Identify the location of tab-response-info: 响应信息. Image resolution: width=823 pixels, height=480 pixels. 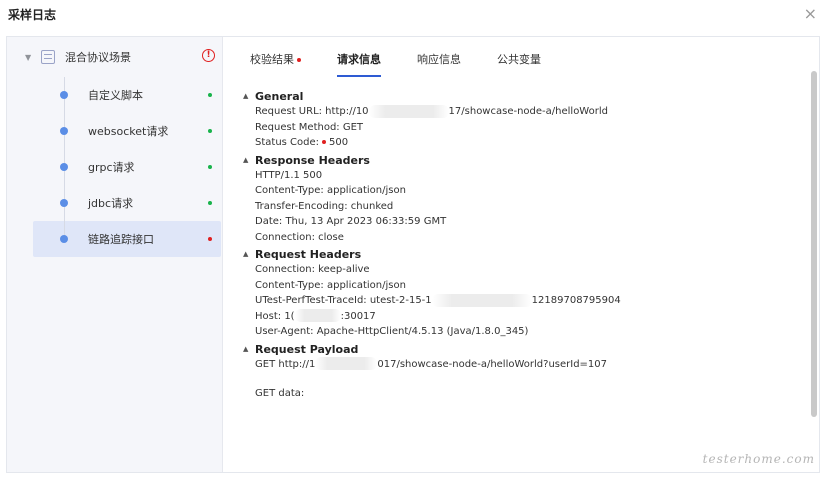
(439, 64).